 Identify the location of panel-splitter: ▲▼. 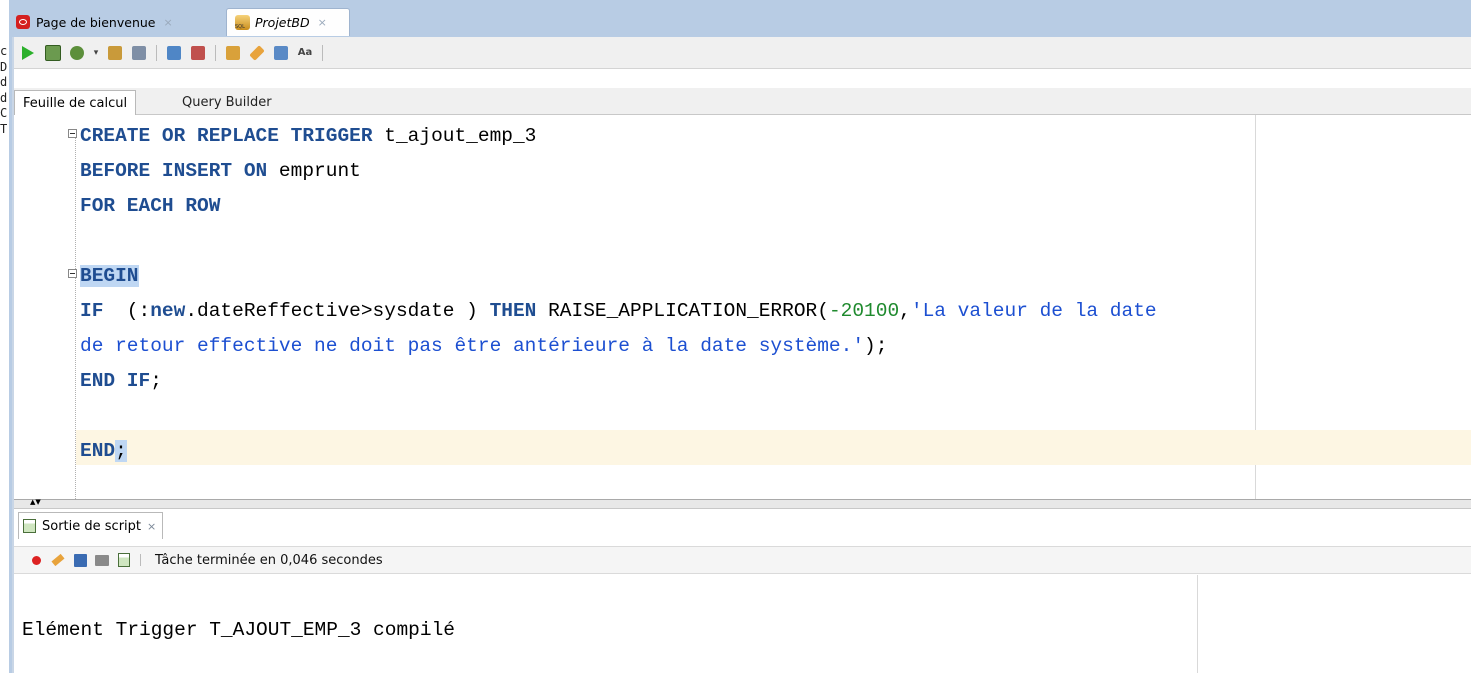
(741, 504).